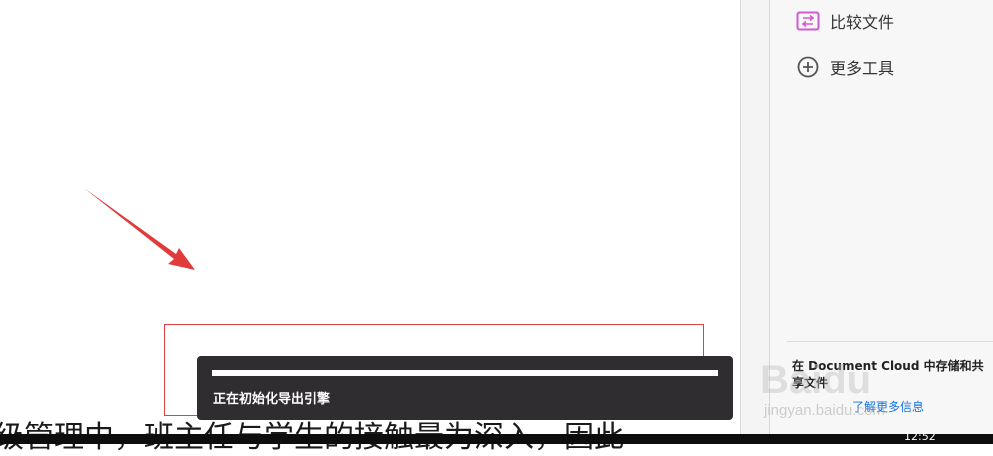  What do you see at coordinates (862, 68) in the screenshot?
I see `more-tools-label: 更多工具` at bounding box center [862, 68].